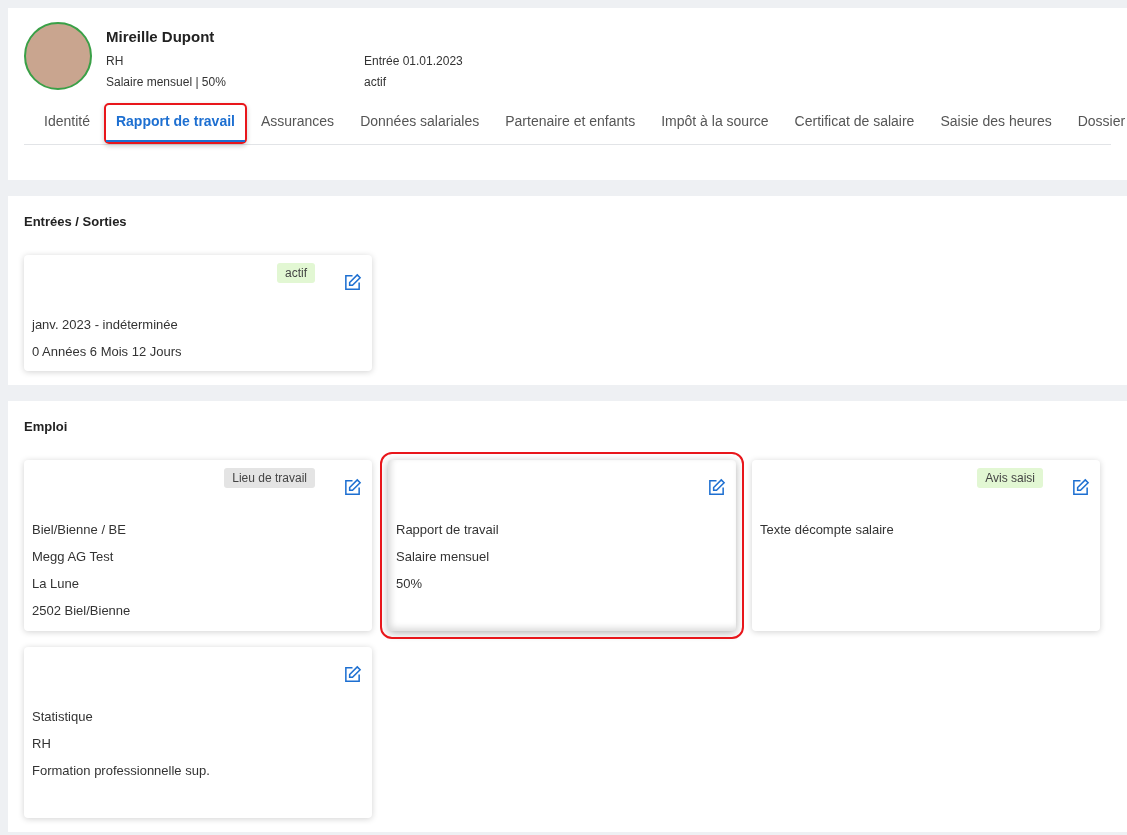 This screenshot has height=835, width=1127. What do you see at coordinates (175, 123) in the screenshot?
I see `tab: Rapport de travail` at bounding box center [175, 123].